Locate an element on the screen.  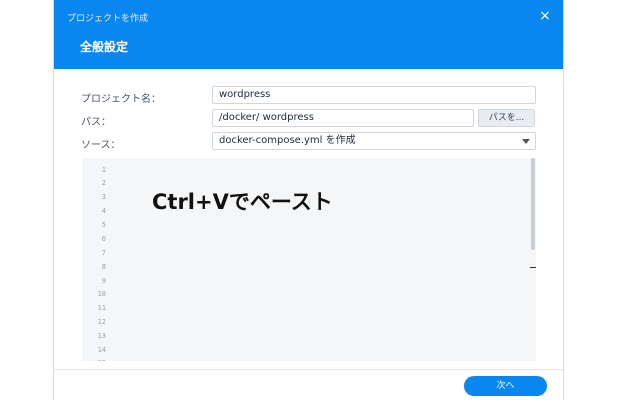
line-number-gutter: 1 2 3 4 5 6 7 8 9 10 11 12 13 14 15 is located at coordinates (97, 259).